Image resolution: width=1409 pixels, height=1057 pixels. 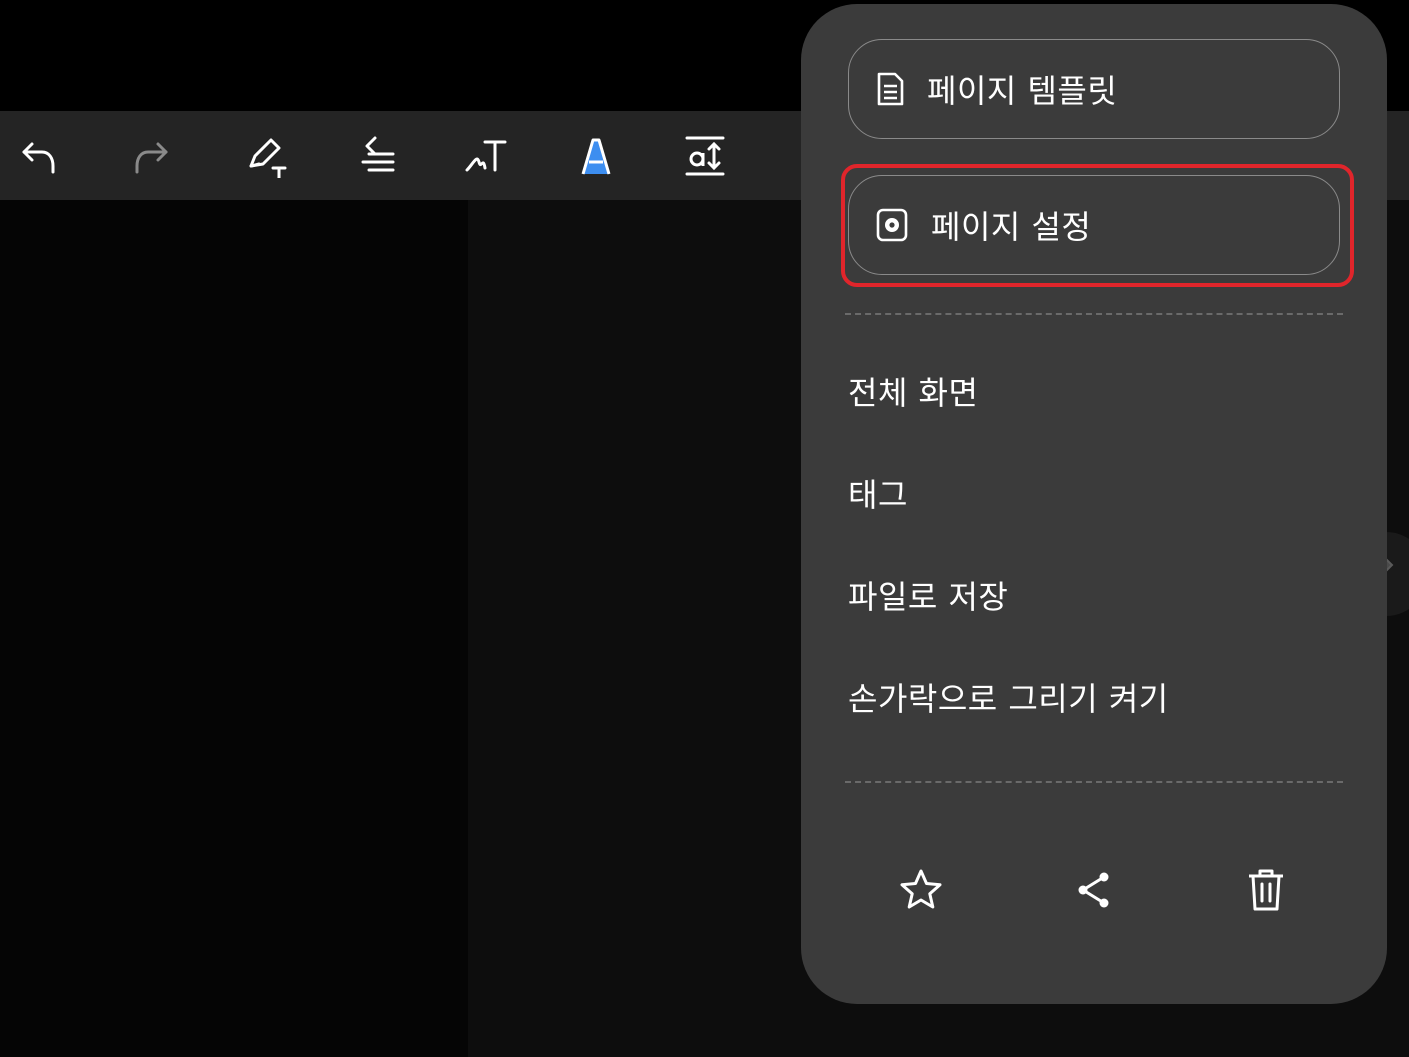 I want to click on trash-icon, so click(x=1266, y=890).